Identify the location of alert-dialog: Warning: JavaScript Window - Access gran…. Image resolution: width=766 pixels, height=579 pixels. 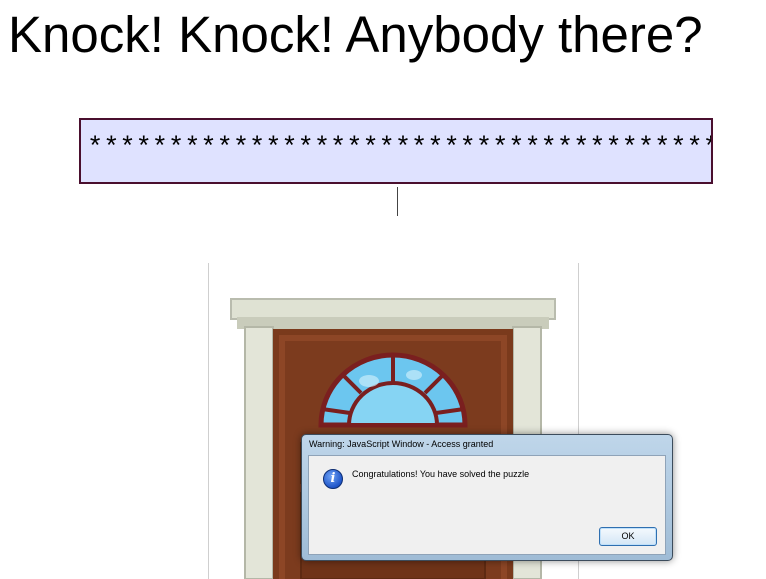
(487, 497).